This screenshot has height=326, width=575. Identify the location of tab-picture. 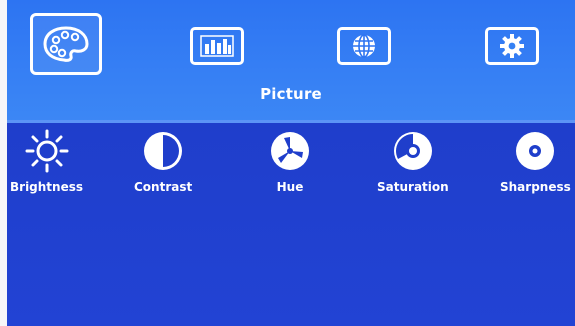
(66, 44).